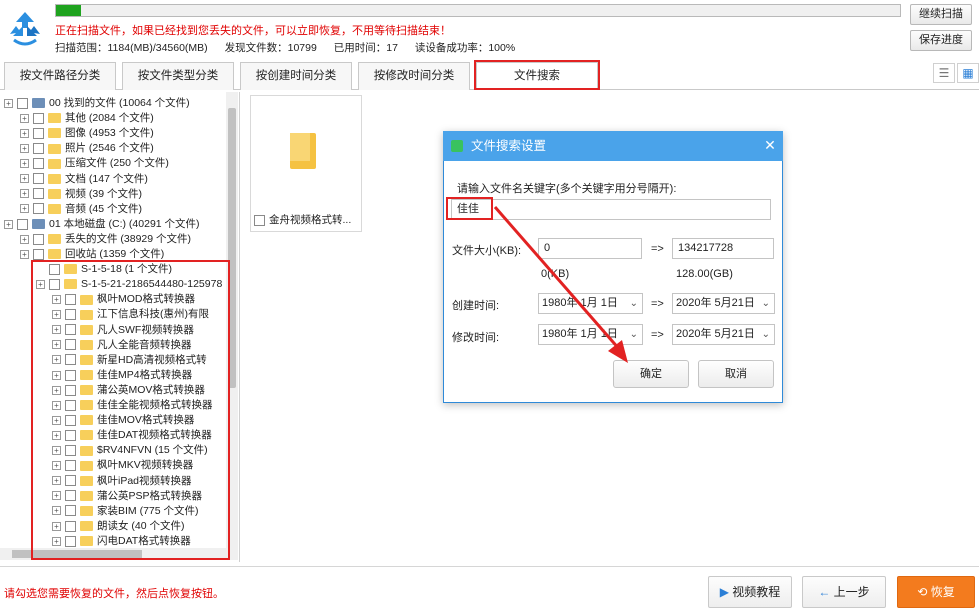 The height and width of the screenshot is (616, 979). Describe the element at coordinates (944, 73) in the screenshot. I see `list-view-icon: ☰` at that location.